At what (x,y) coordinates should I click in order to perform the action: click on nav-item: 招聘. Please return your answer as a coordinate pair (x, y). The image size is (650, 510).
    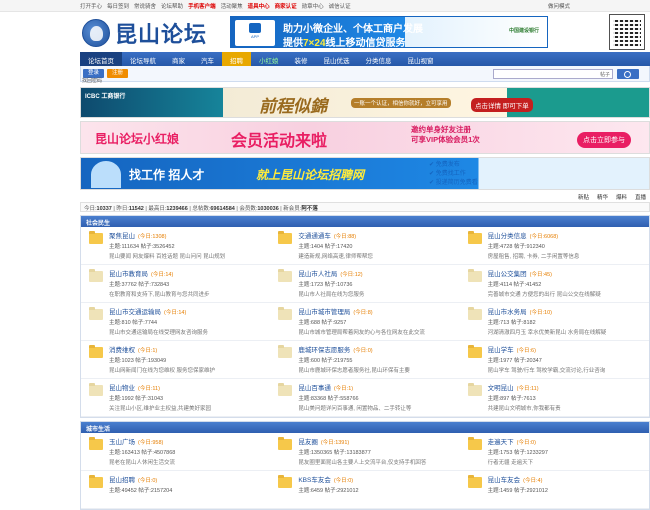
    Looking at the image, I should click on (236, 59).